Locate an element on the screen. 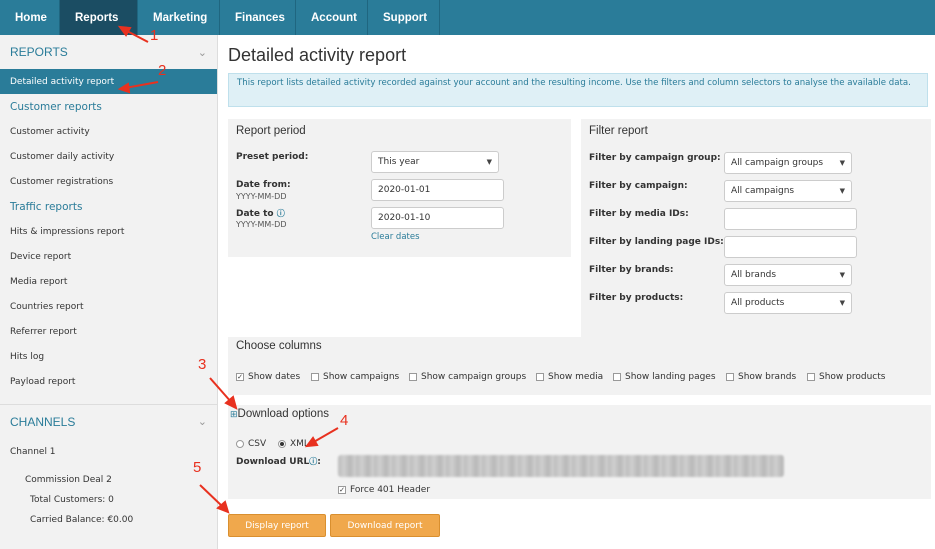  show-campaign-groups-checkbox: Show campaign groups is located at coordinates (467, 377).